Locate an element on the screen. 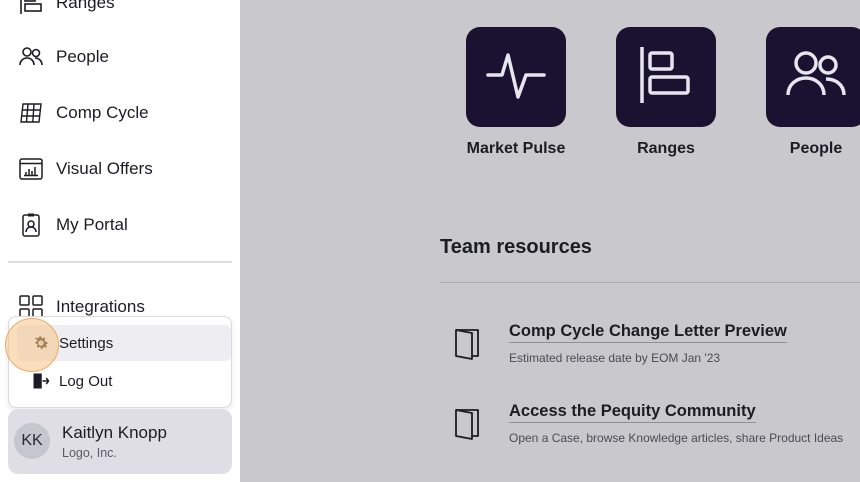 Image resolution: width=860 pixels, height=482 pixels. resource-description: Estimated release date by EOM Jan '23 is located at coordinates (615, 358).